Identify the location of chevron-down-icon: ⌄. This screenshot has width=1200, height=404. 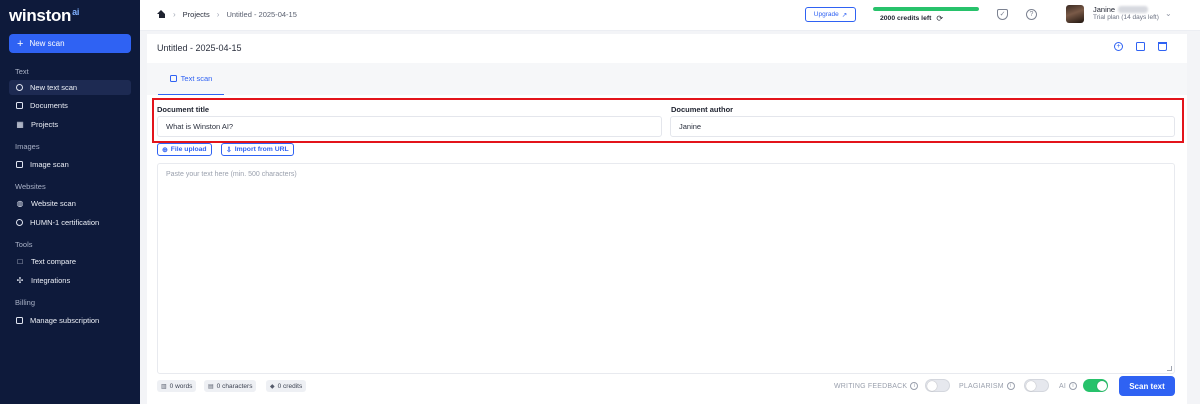
(1168, 13).